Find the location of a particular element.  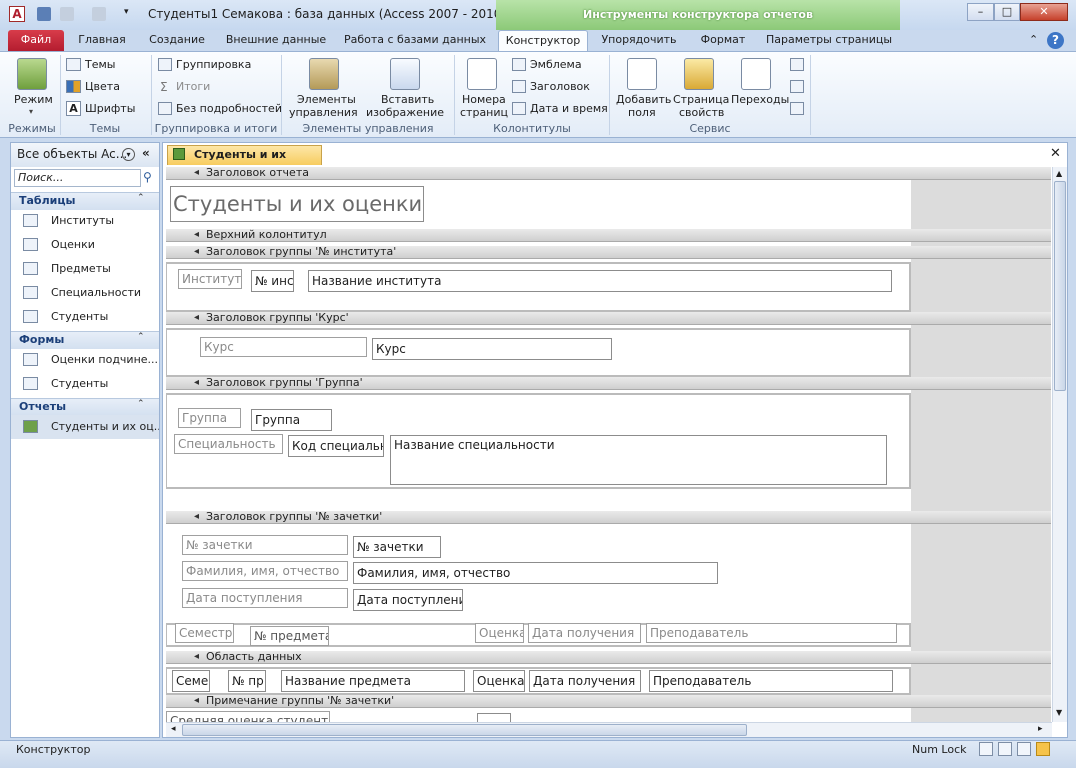

view-mode-button: Режим is located at coordinates (33, 99).